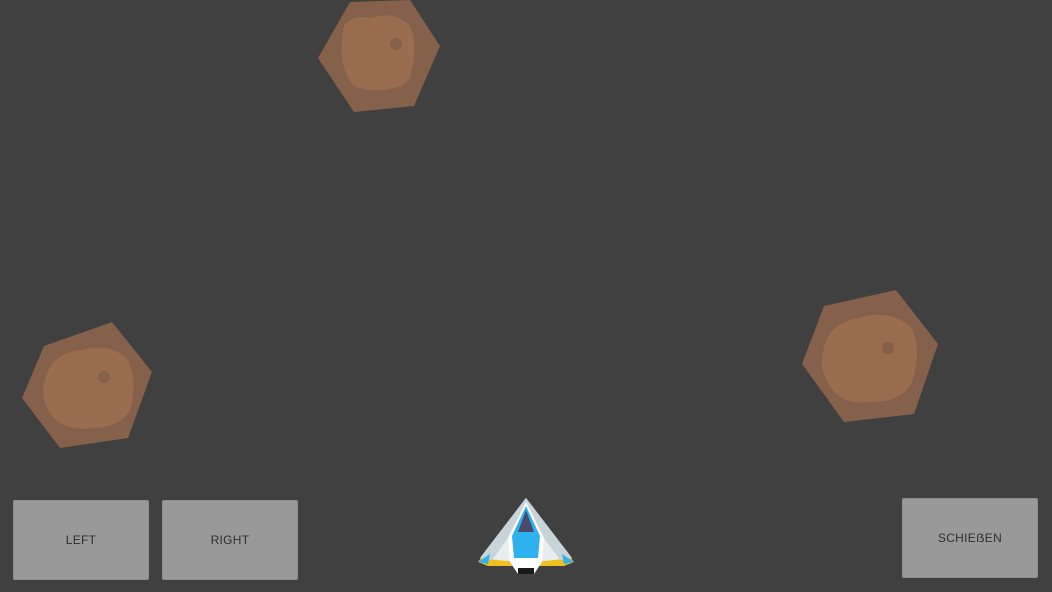 This screenshot has height=592, width=1052. I want to click on left-button-label: LEFT, so click(81, 540).